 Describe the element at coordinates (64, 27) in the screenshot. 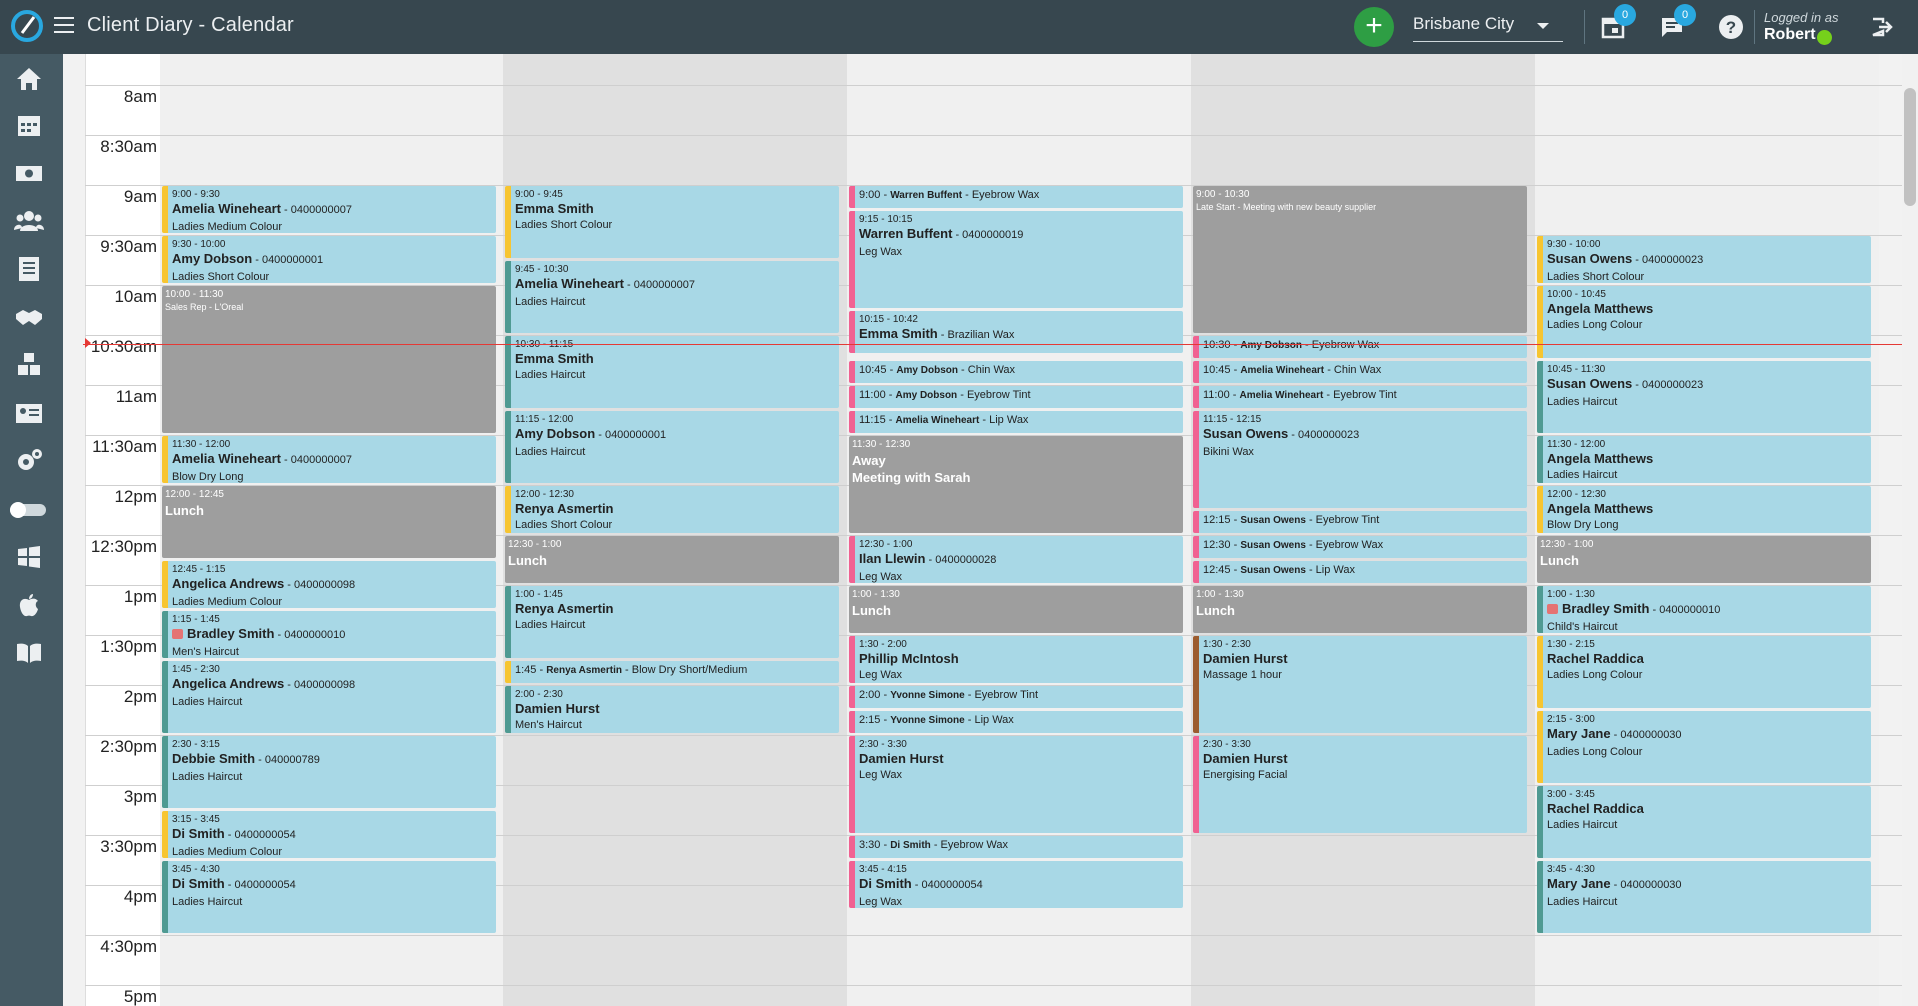

I see `menu-icon` at that location.